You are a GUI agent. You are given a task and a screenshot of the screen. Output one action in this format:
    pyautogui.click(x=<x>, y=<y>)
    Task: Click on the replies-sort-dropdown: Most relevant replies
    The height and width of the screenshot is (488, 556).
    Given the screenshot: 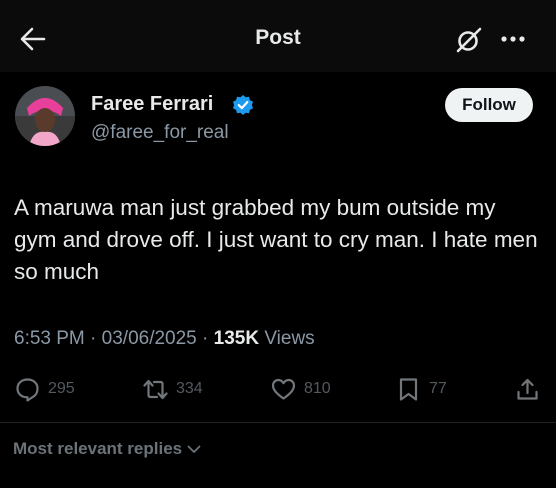 What is the action you would take?
    pyautogui.click(x=107, y=449)
    